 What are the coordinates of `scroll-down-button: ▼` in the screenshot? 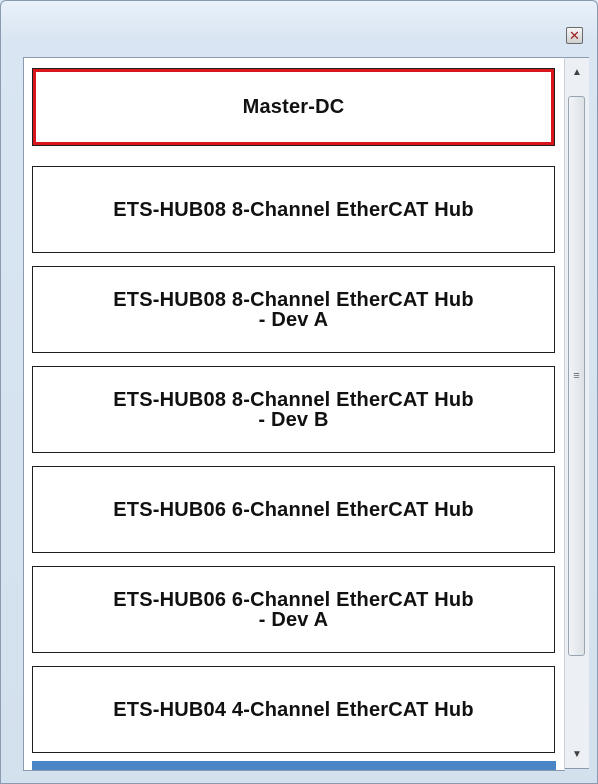 It's located at (577, 754).